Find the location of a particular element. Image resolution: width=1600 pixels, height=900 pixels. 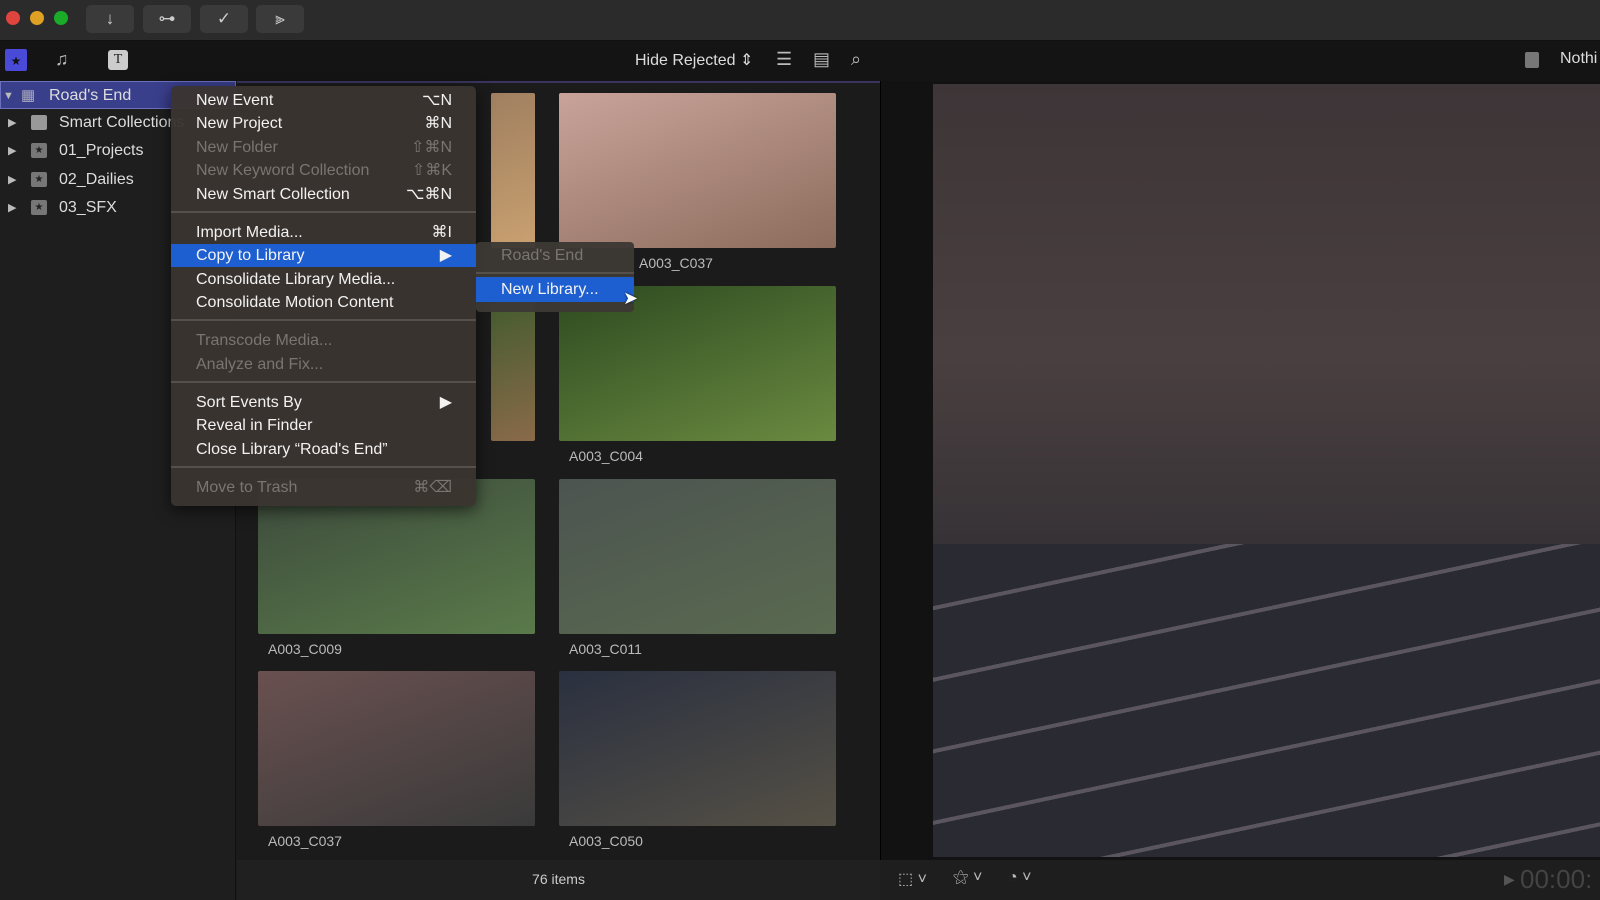

disclosure-triangle-icon: ▼ is located at coordinates (8, 96).